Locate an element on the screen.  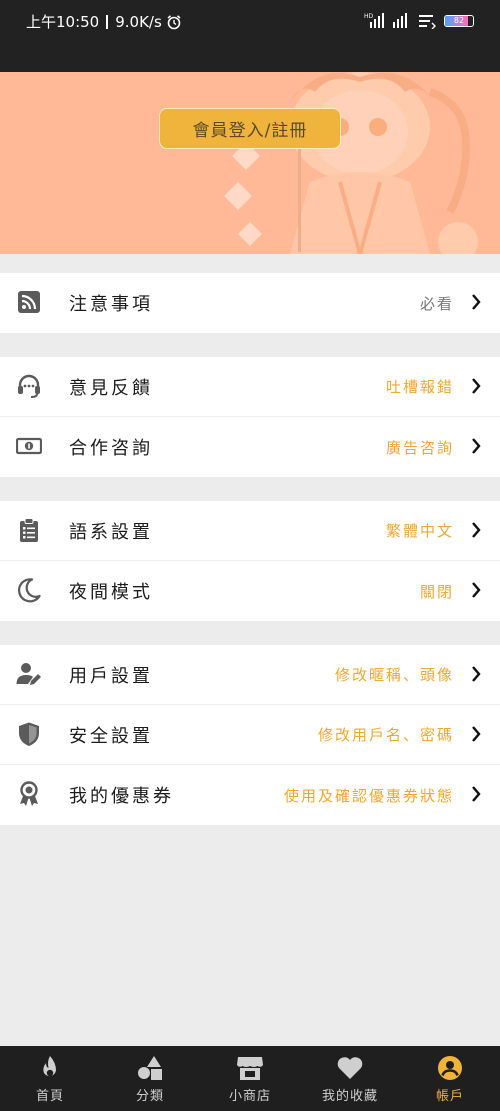
menu-item-user-settings: 用戶設置 修改暱稱、頭像 is located at coordinates (250, 675).